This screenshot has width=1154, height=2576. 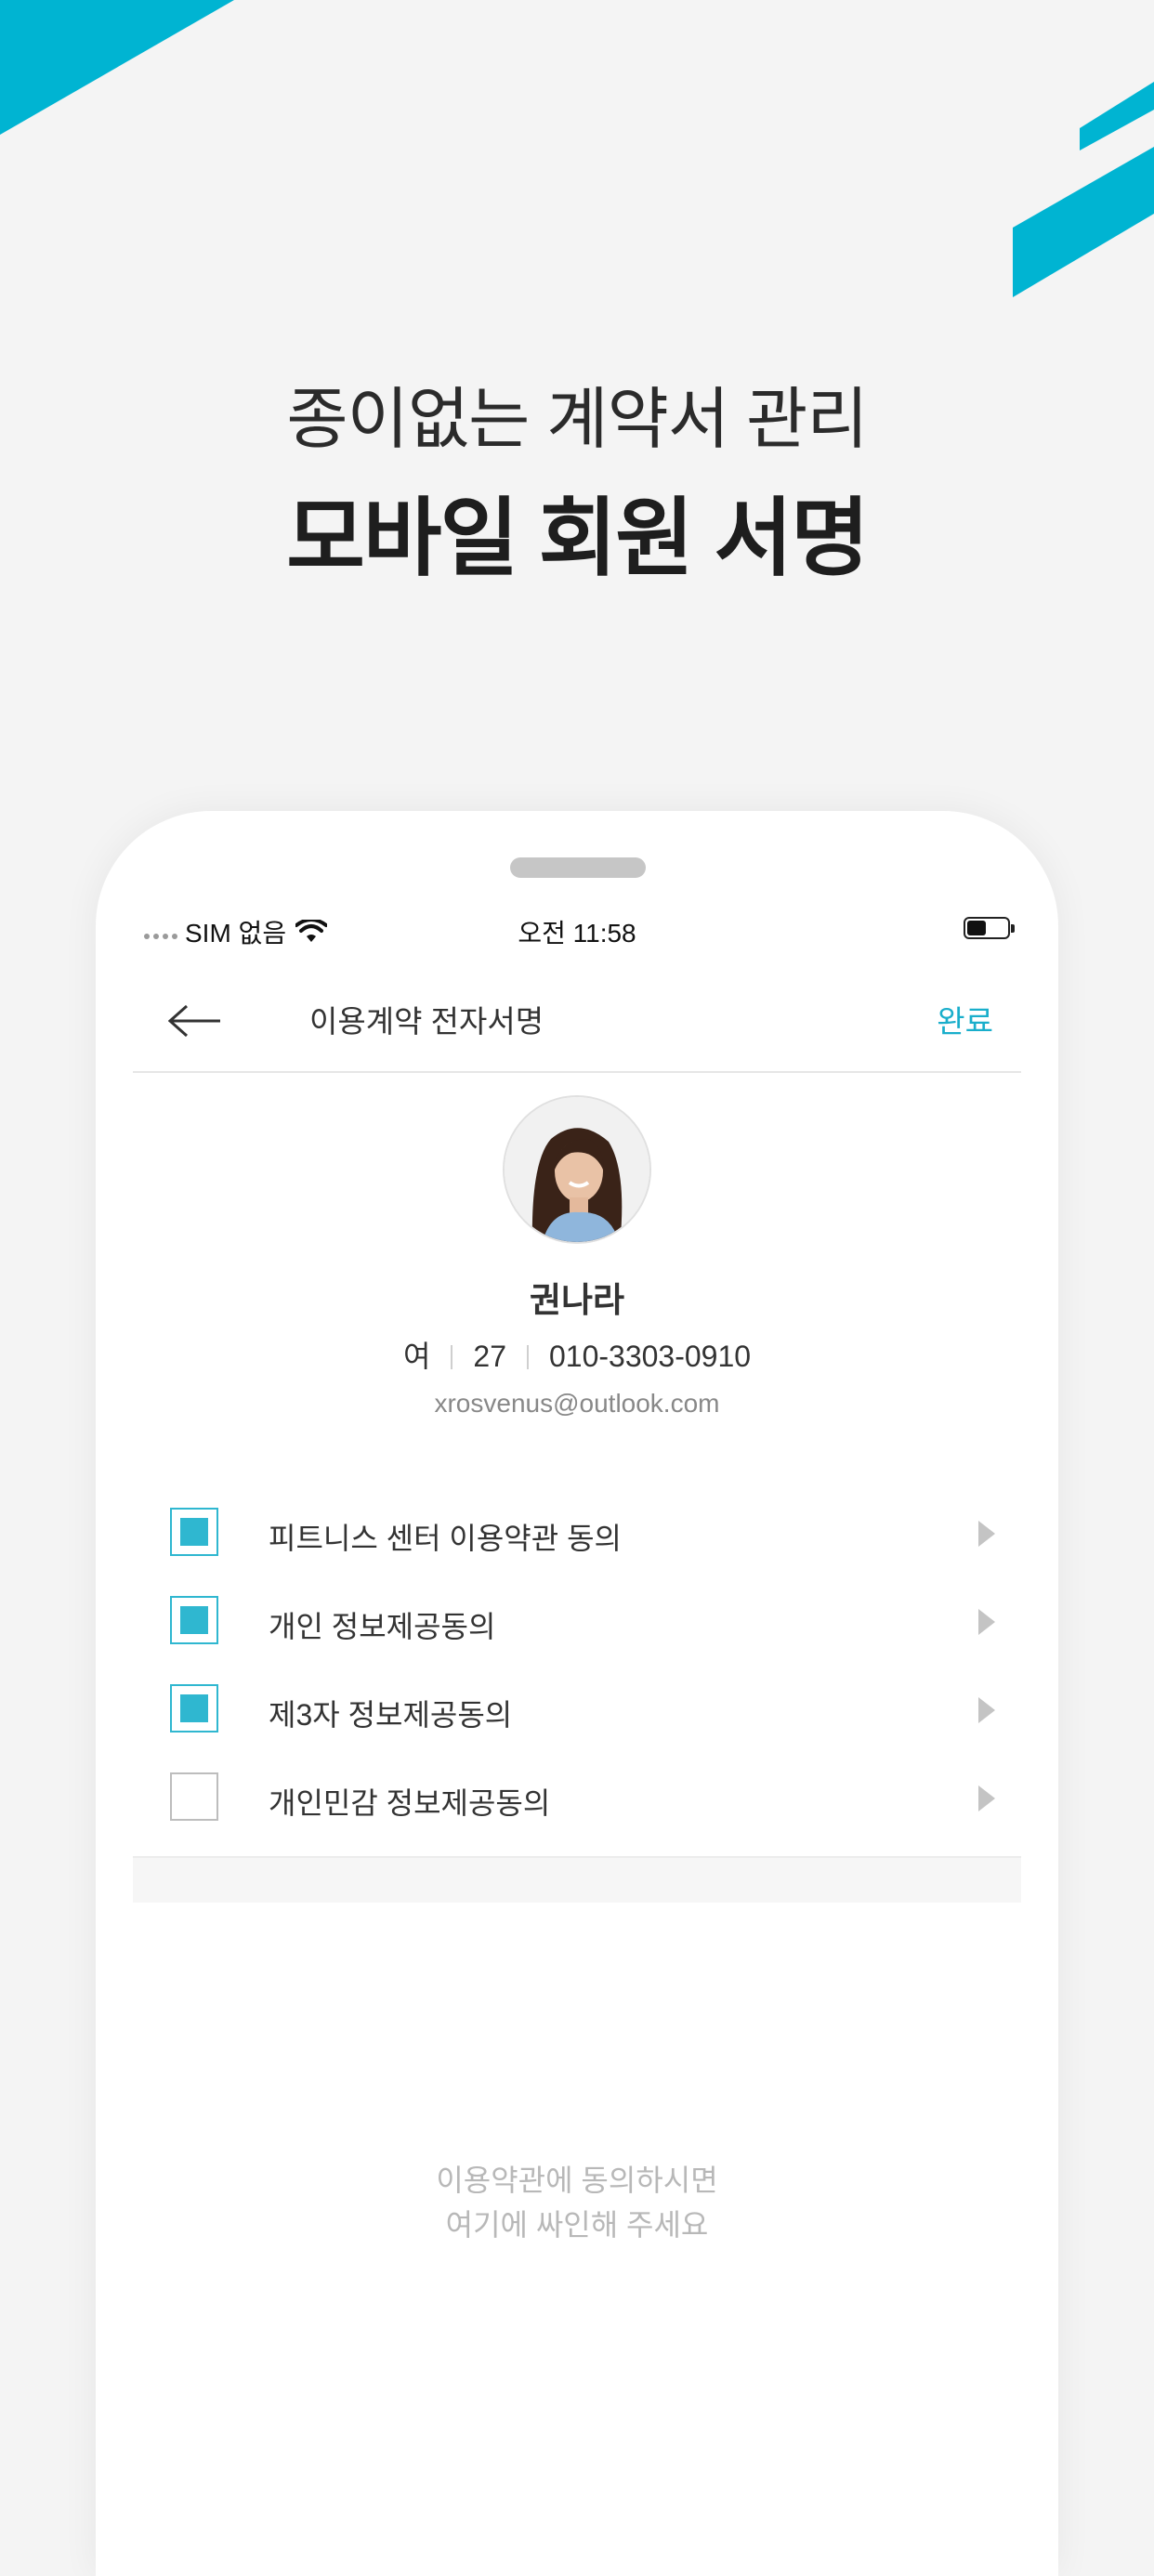 What do you see at coordinates (577, 1403) in the screenshot?
I see `member-email: xrosvenus@outlook.com` at bounding box center [577, 1403].